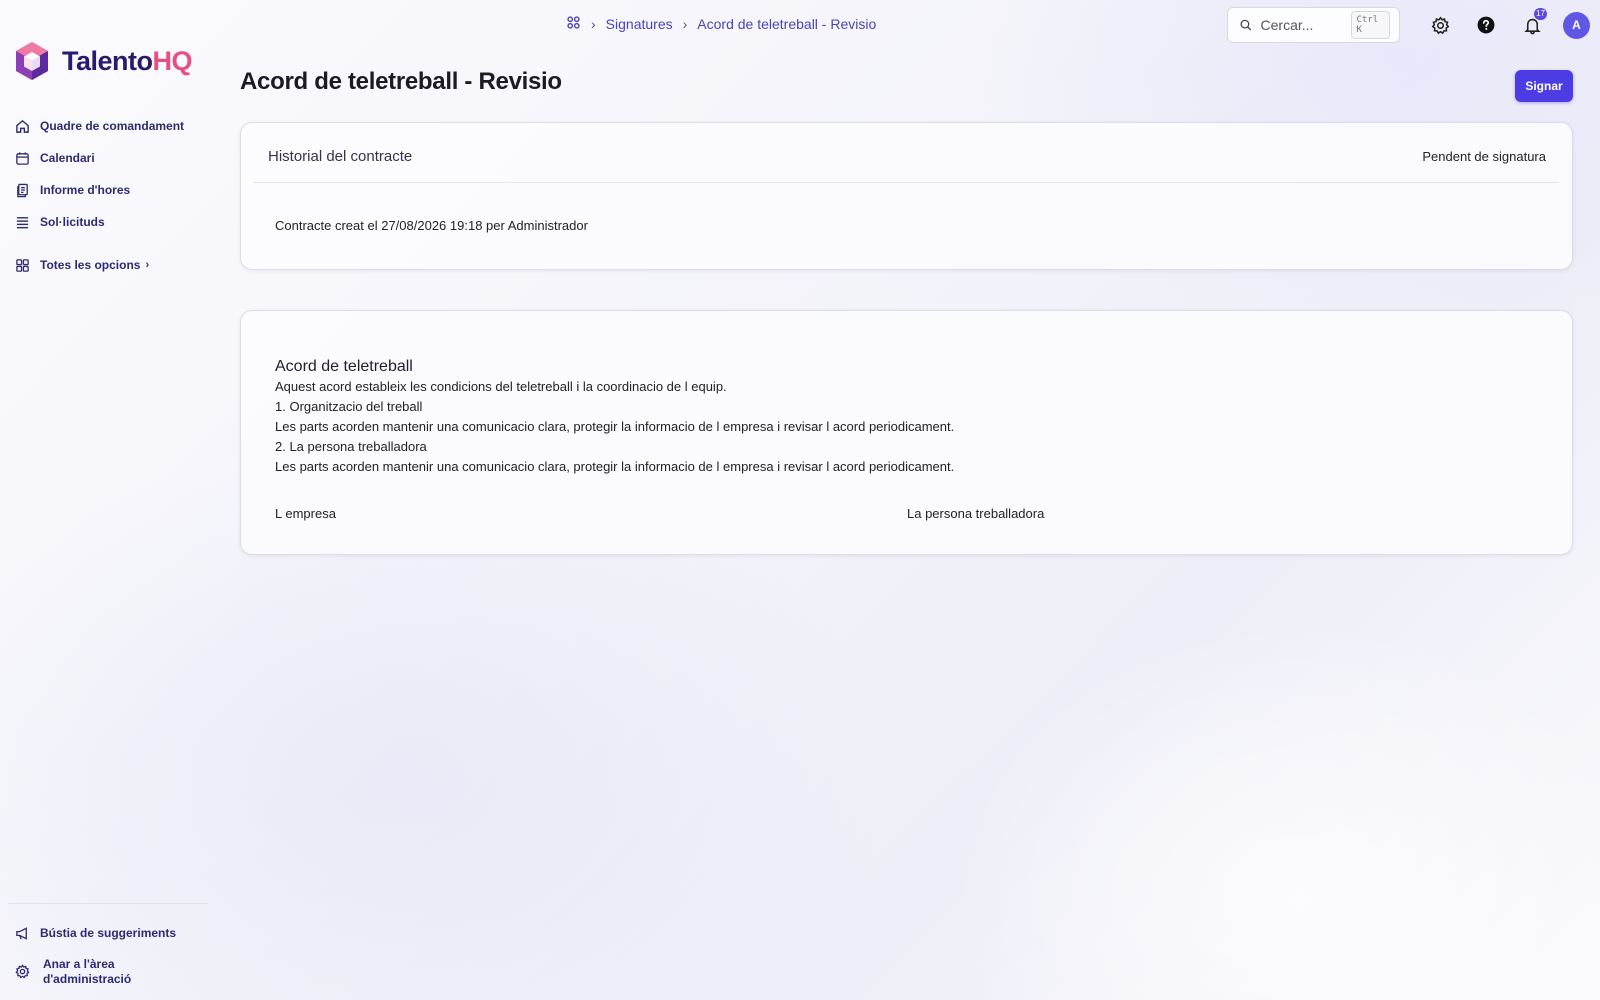 This screenshot has height=1000, width=1600. What do you see at coordinates (1370, 25) in the screenshot?
I see `search-shortcut: Ctrl K` at bounding box center [1370, 25].